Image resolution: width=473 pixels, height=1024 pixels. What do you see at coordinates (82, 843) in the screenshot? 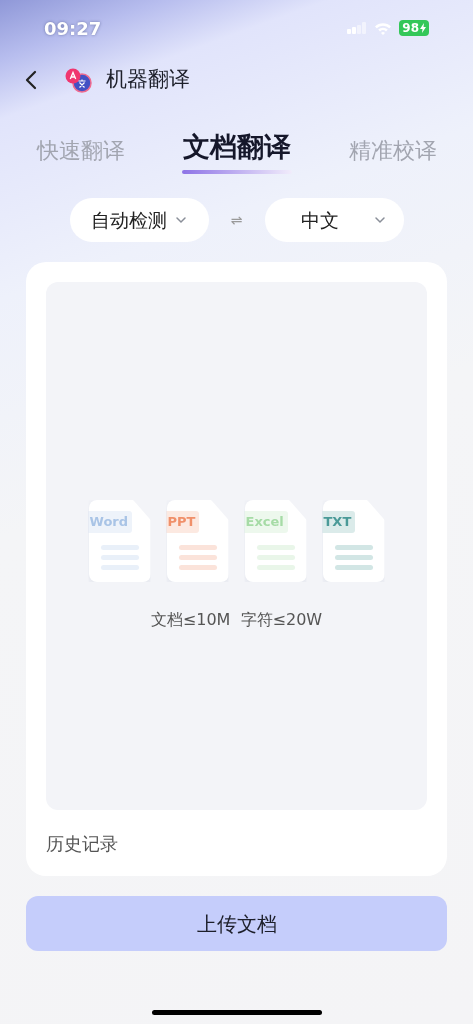
I see `history-link: 历史记录` at bounding box center [82, 843].